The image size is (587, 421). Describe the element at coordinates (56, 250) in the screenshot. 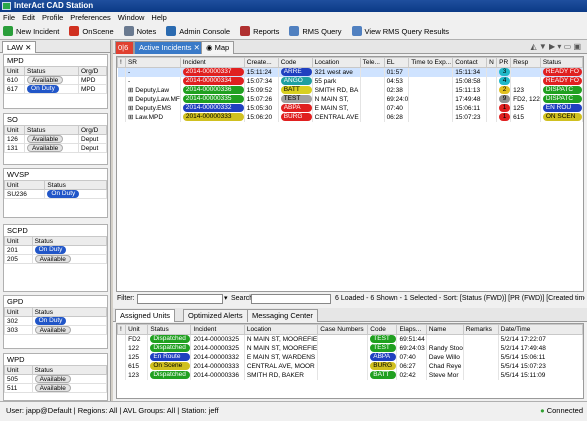

I see `unit-row: 201 On Duty` at that location.